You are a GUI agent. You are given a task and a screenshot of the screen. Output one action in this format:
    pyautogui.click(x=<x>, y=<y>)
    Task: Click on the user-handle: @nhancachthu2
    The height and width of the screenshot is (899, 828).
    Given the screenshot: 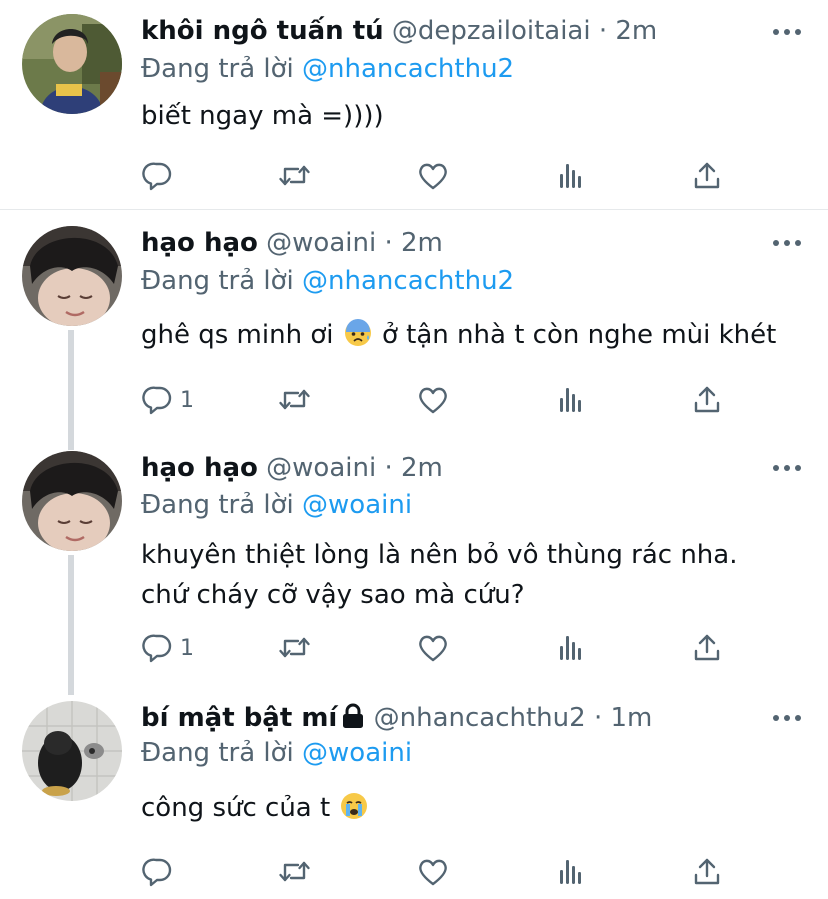 What is the action you would take?
    pyautogui.click(x=480, y=718)
    